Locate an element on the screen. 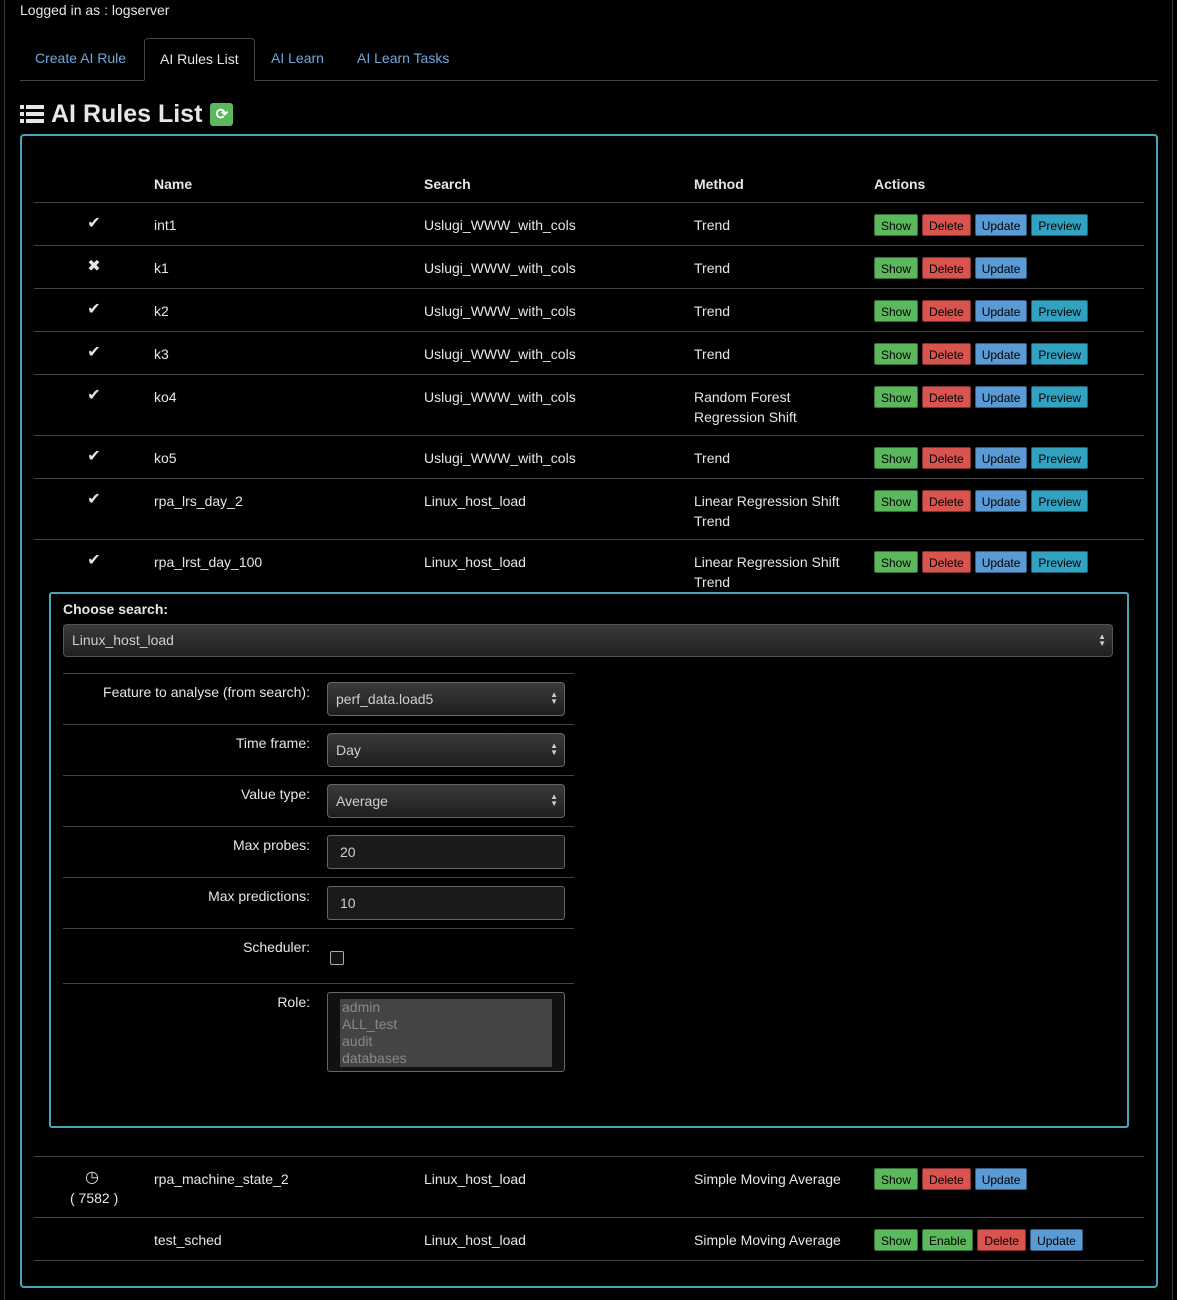 This screenshot has width=1177, height=1300. rule-method: Simple Moving Average is located at coordinates (767, 1240).